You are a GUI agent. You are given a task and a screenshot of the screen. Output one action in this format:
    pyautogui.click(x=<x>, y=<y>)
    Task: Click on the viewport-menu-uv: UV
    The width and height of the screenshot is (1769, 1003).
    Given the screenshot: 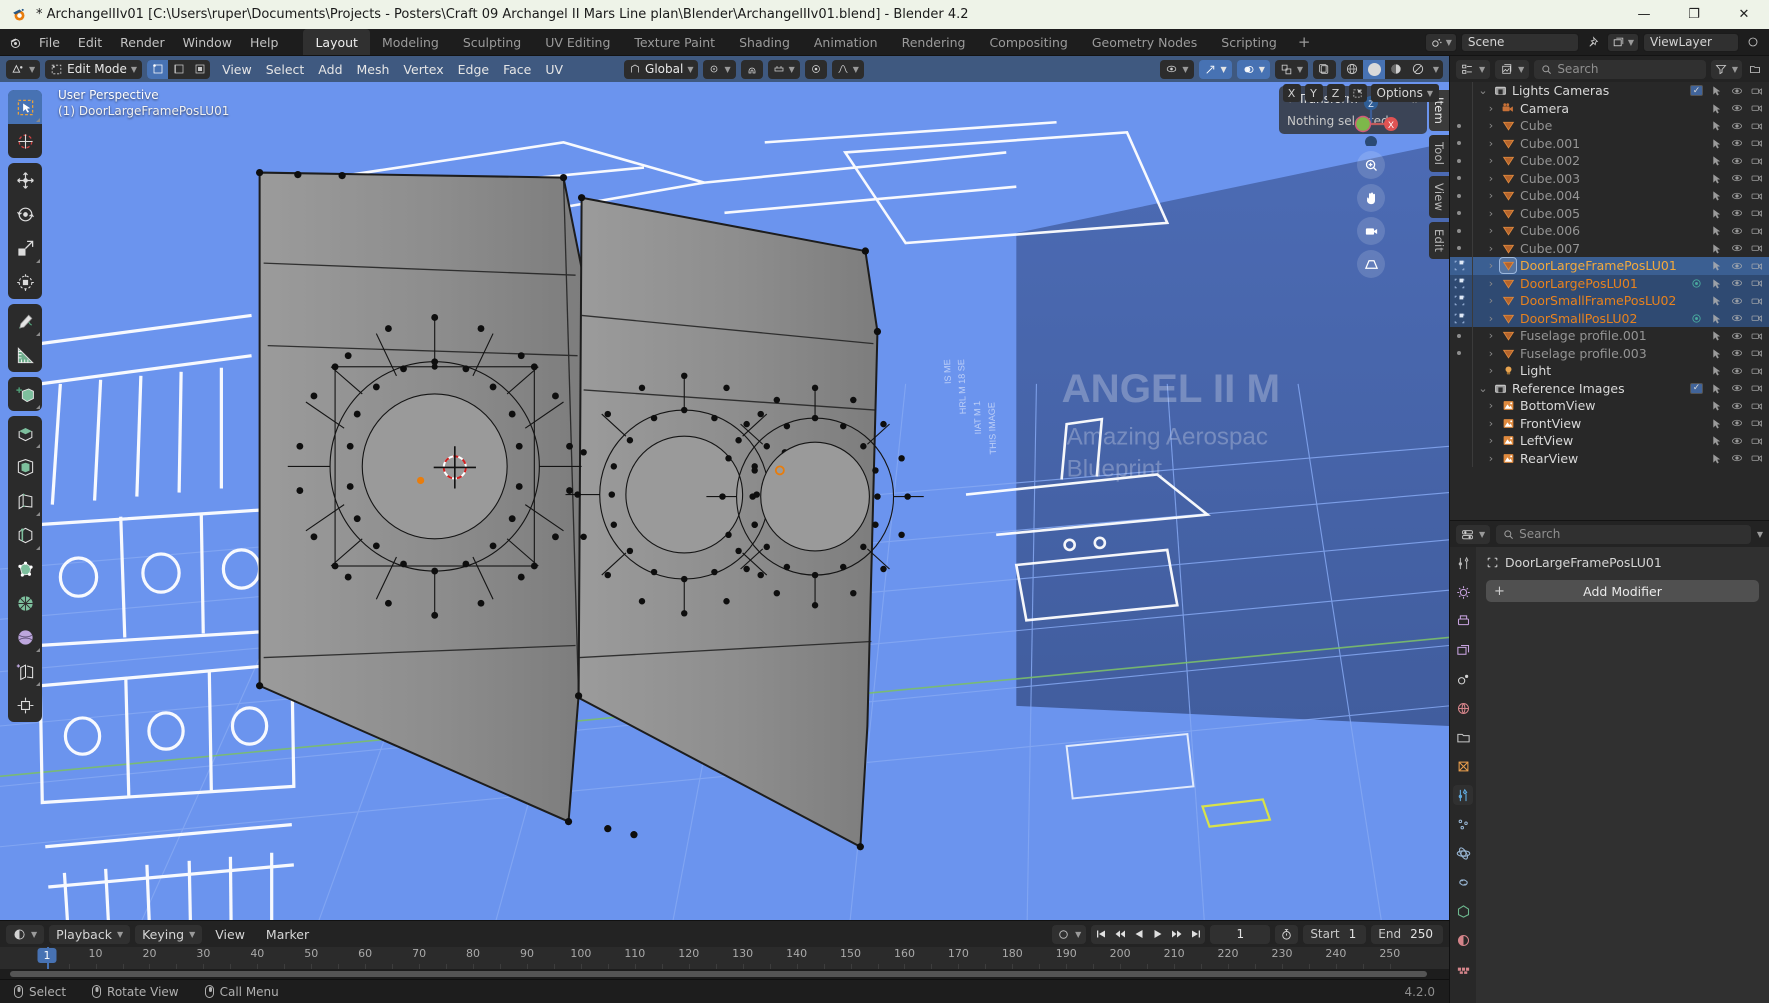 What is the action you would take?
    pyautogui.click(x=554, y=69)
    